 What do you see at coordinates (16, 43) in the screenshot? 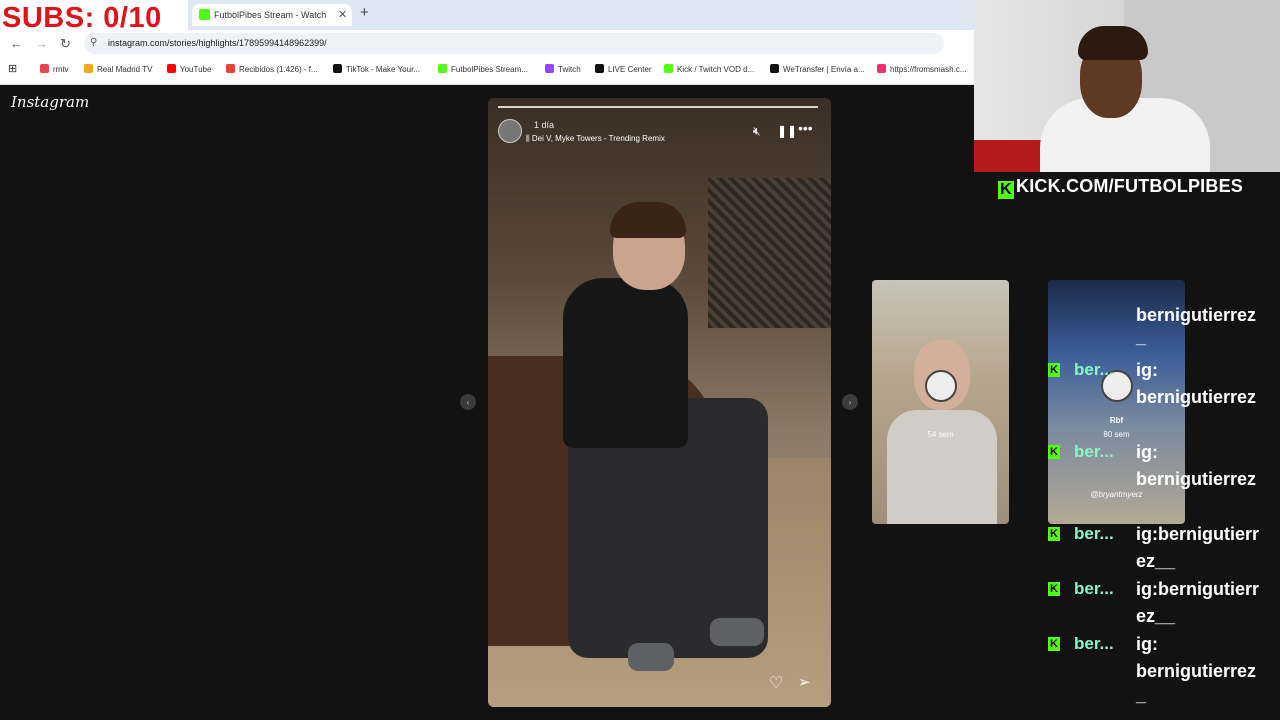
I see `back-icon: ←` at bounding box center [16, 43].